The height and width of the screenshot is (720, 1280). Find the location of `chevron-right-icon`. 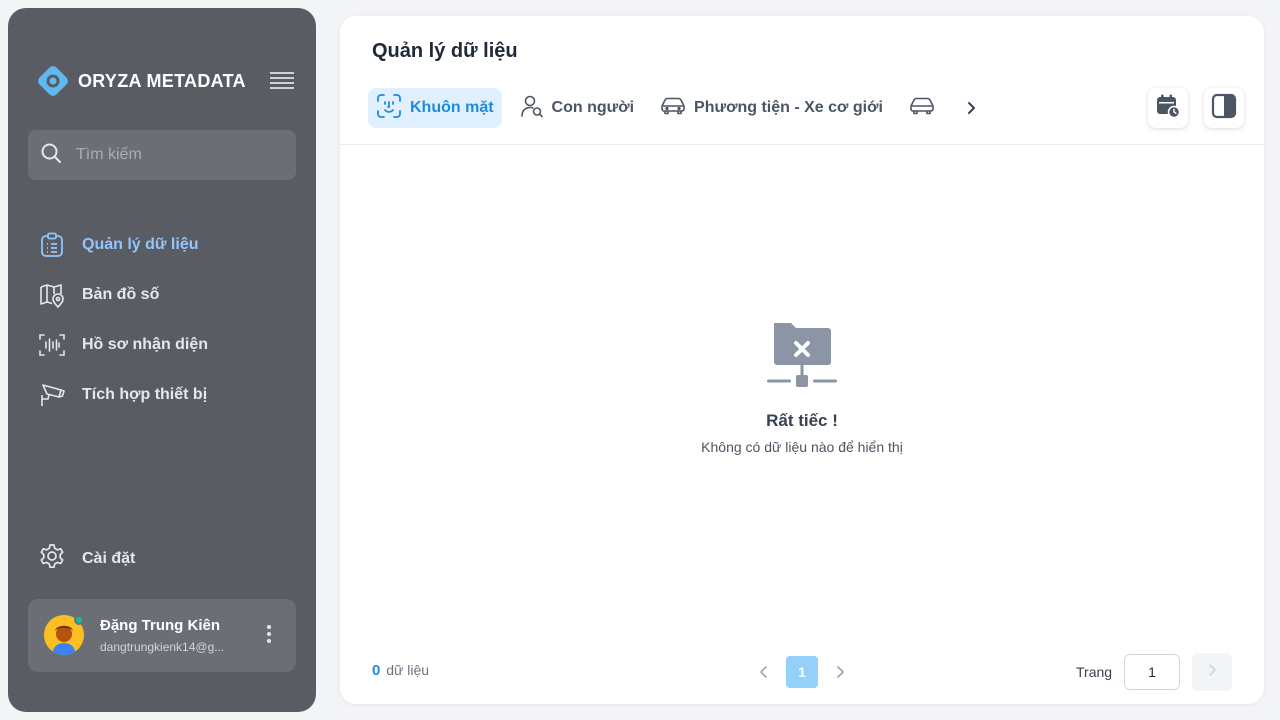

chevron-right-icon is located at coordinates (1212, 672).